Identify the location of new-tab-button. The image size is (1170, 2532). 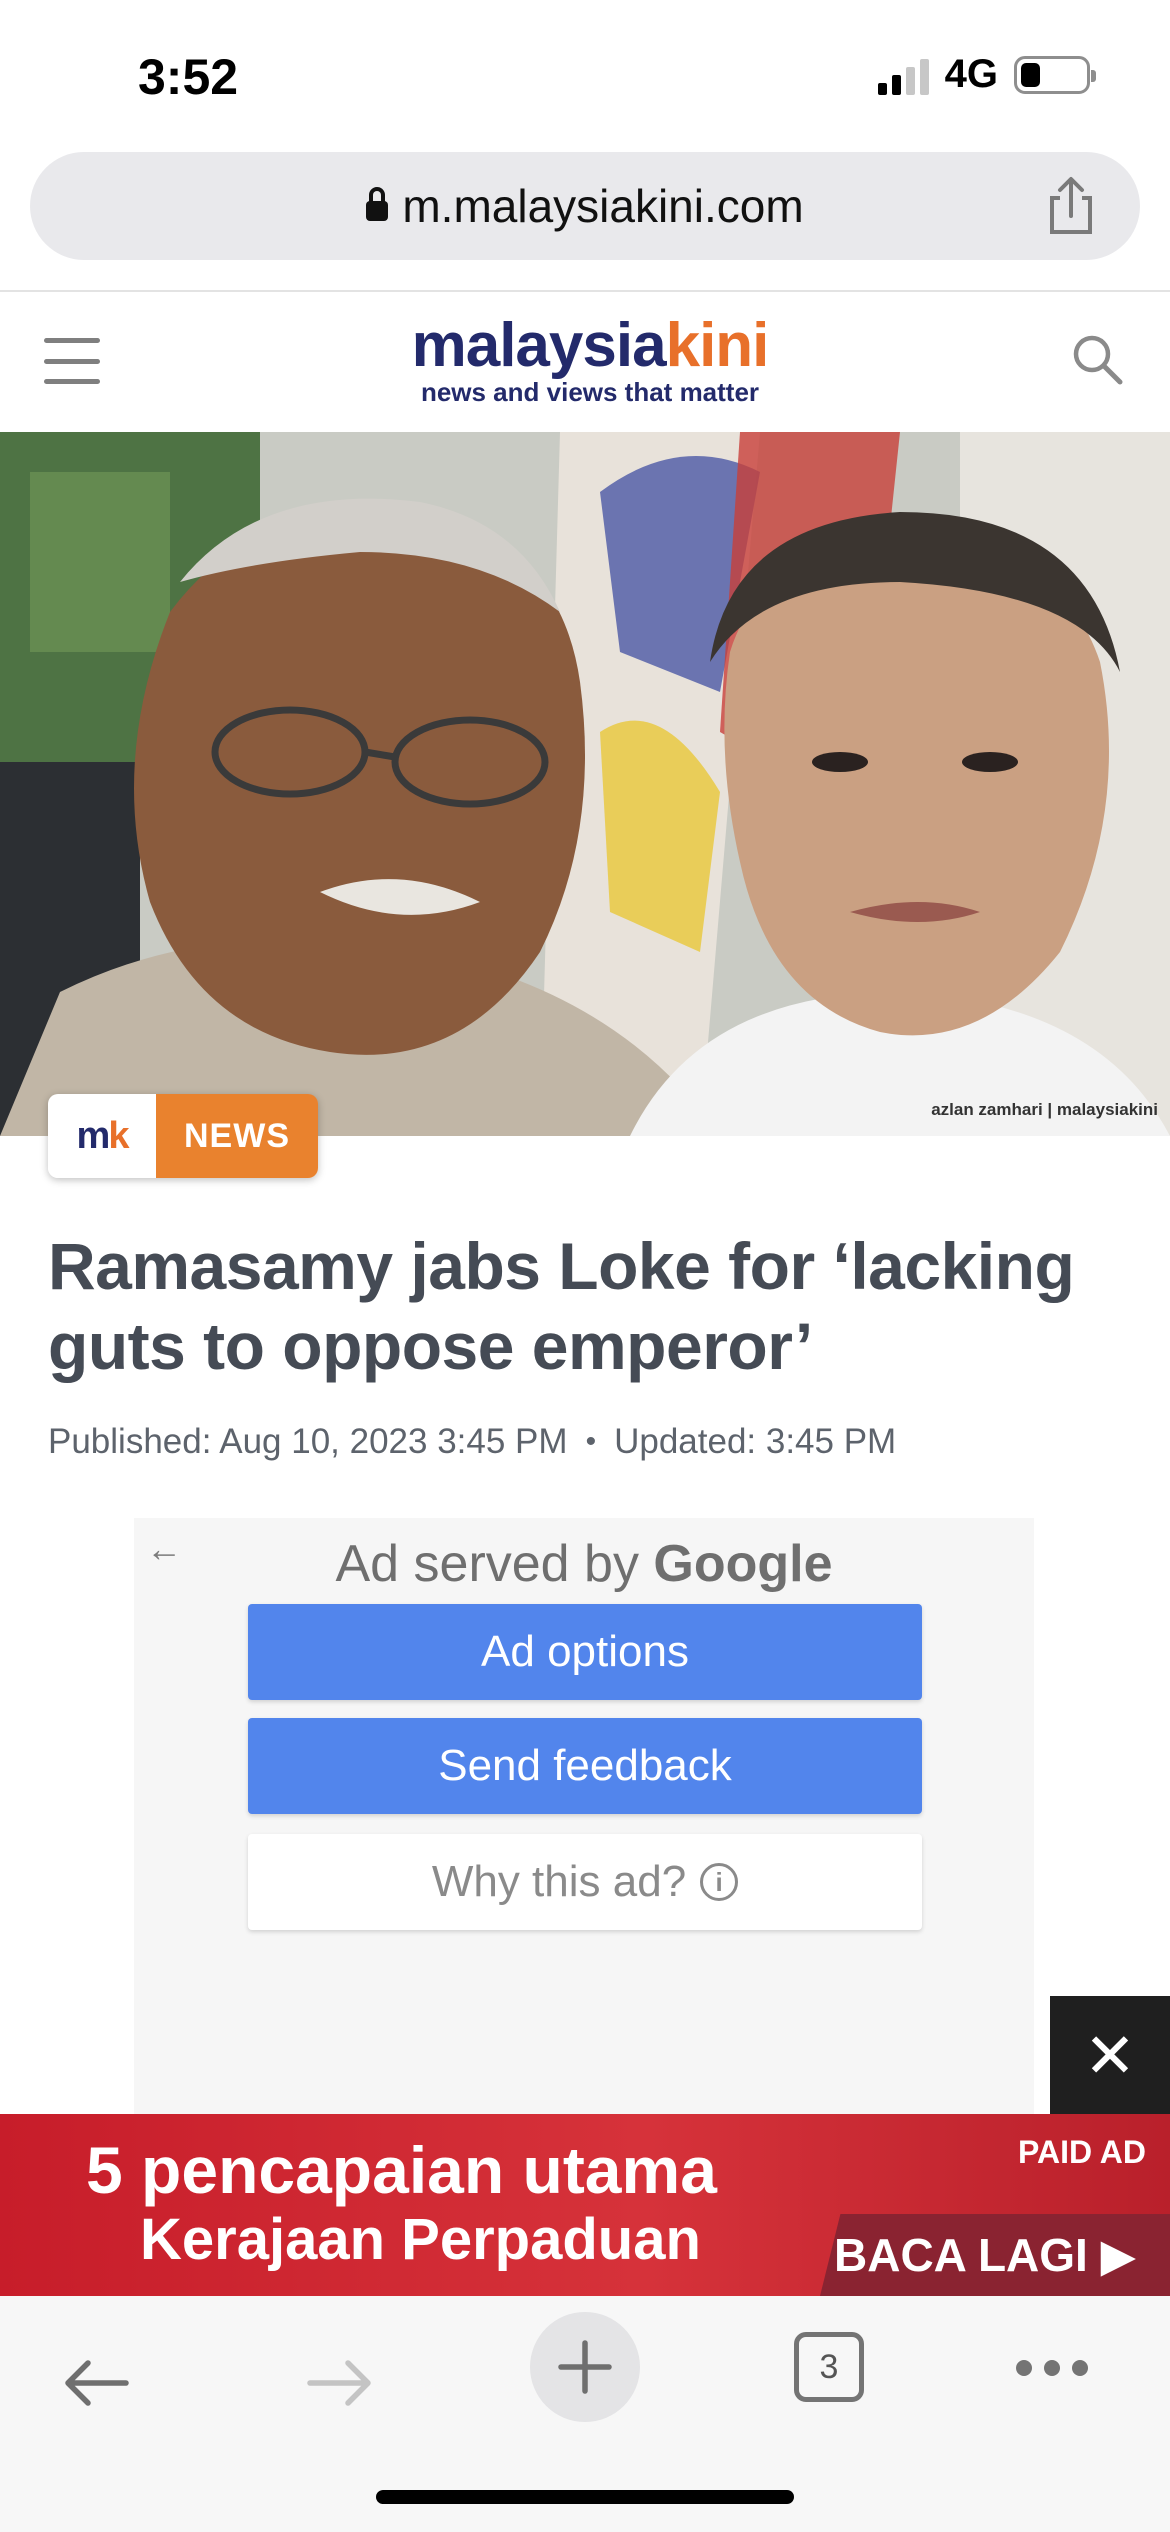
(585, 2367).